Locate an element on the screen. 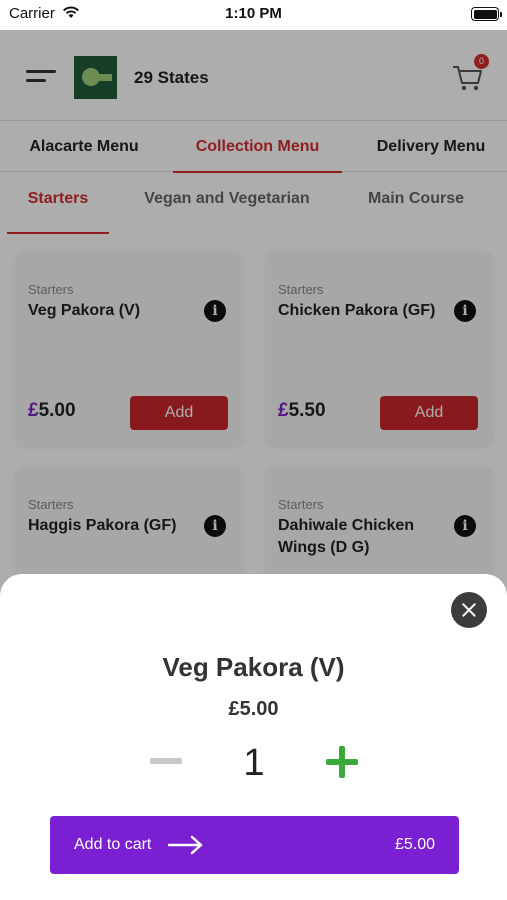 The height and width of the screenshot is (900, 507). sheet-item-title: Veg Pakora (V) is located at coordinates (253, 667).